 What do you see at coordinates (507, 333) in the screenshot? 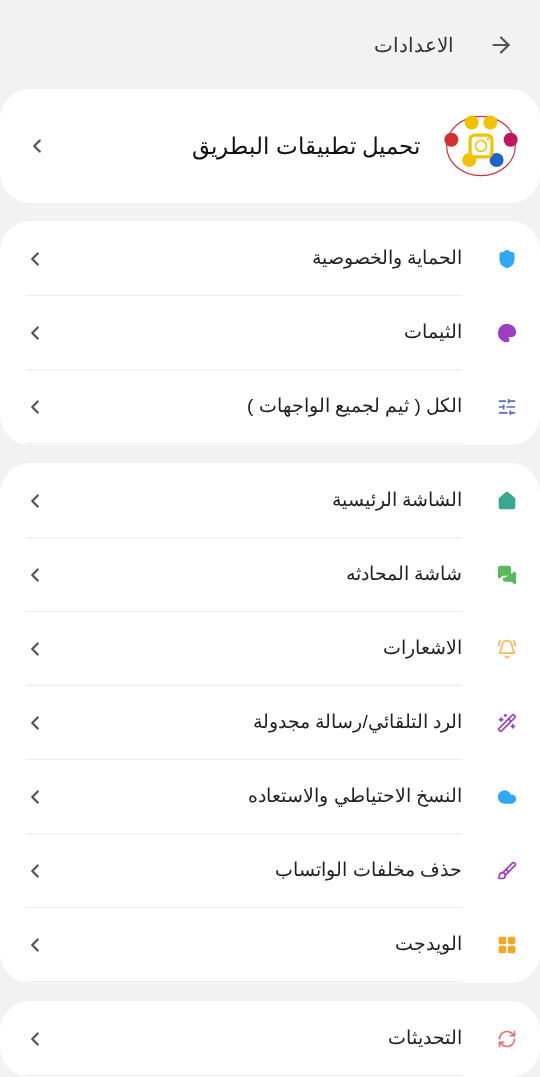
I see `palette-icon` at bounding box center [507, 333].